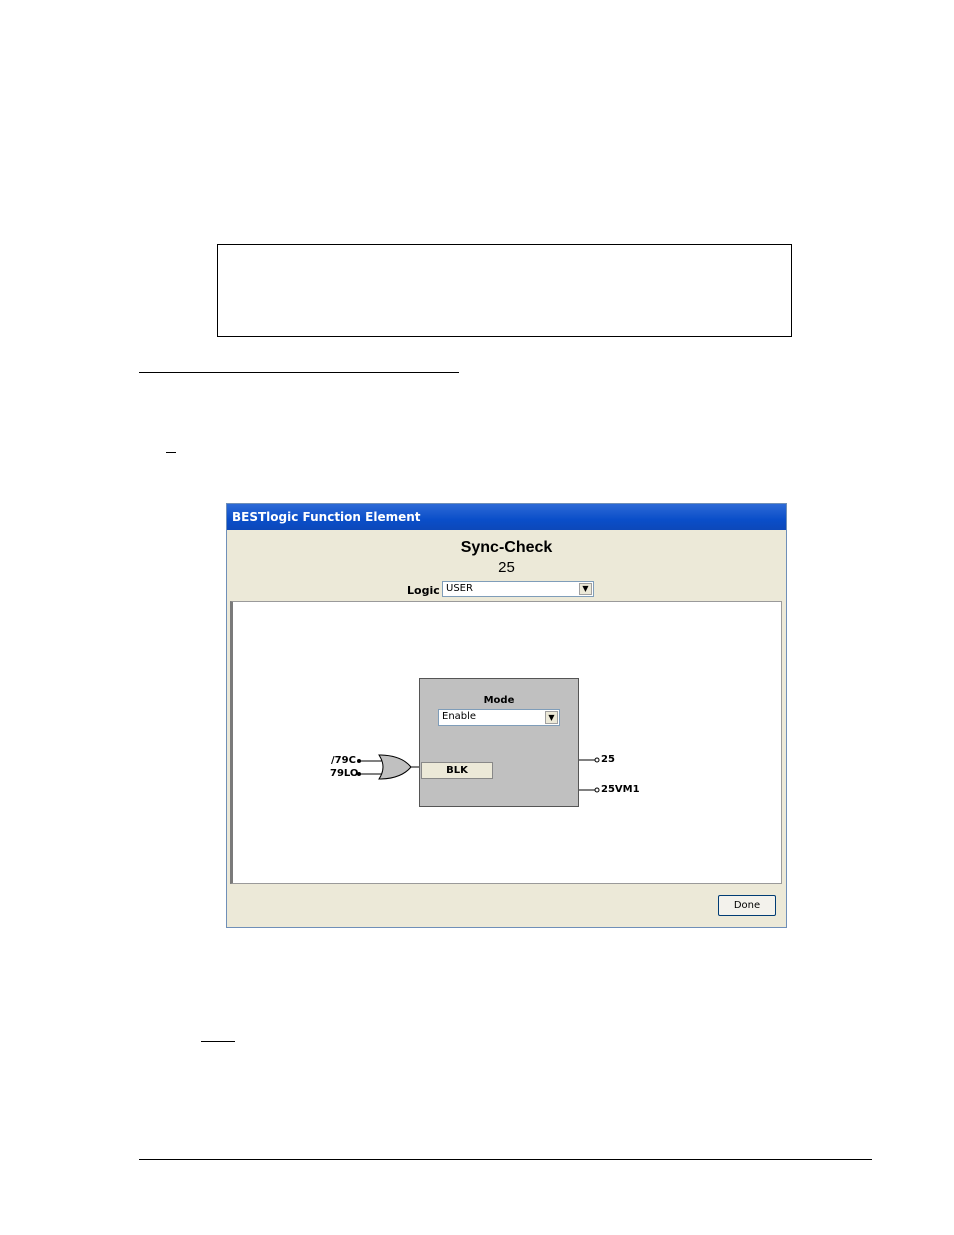 The width and height of the screenshot is (954, 1235). Describe the element at coordinates (747, 905) in the screenshot. I see `done-button: Done` at that location.